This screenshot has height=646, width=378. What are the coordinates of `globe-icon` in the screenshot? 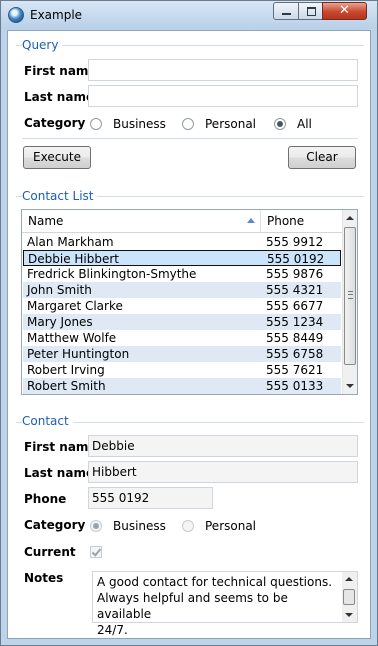 It's located at (16, 15).